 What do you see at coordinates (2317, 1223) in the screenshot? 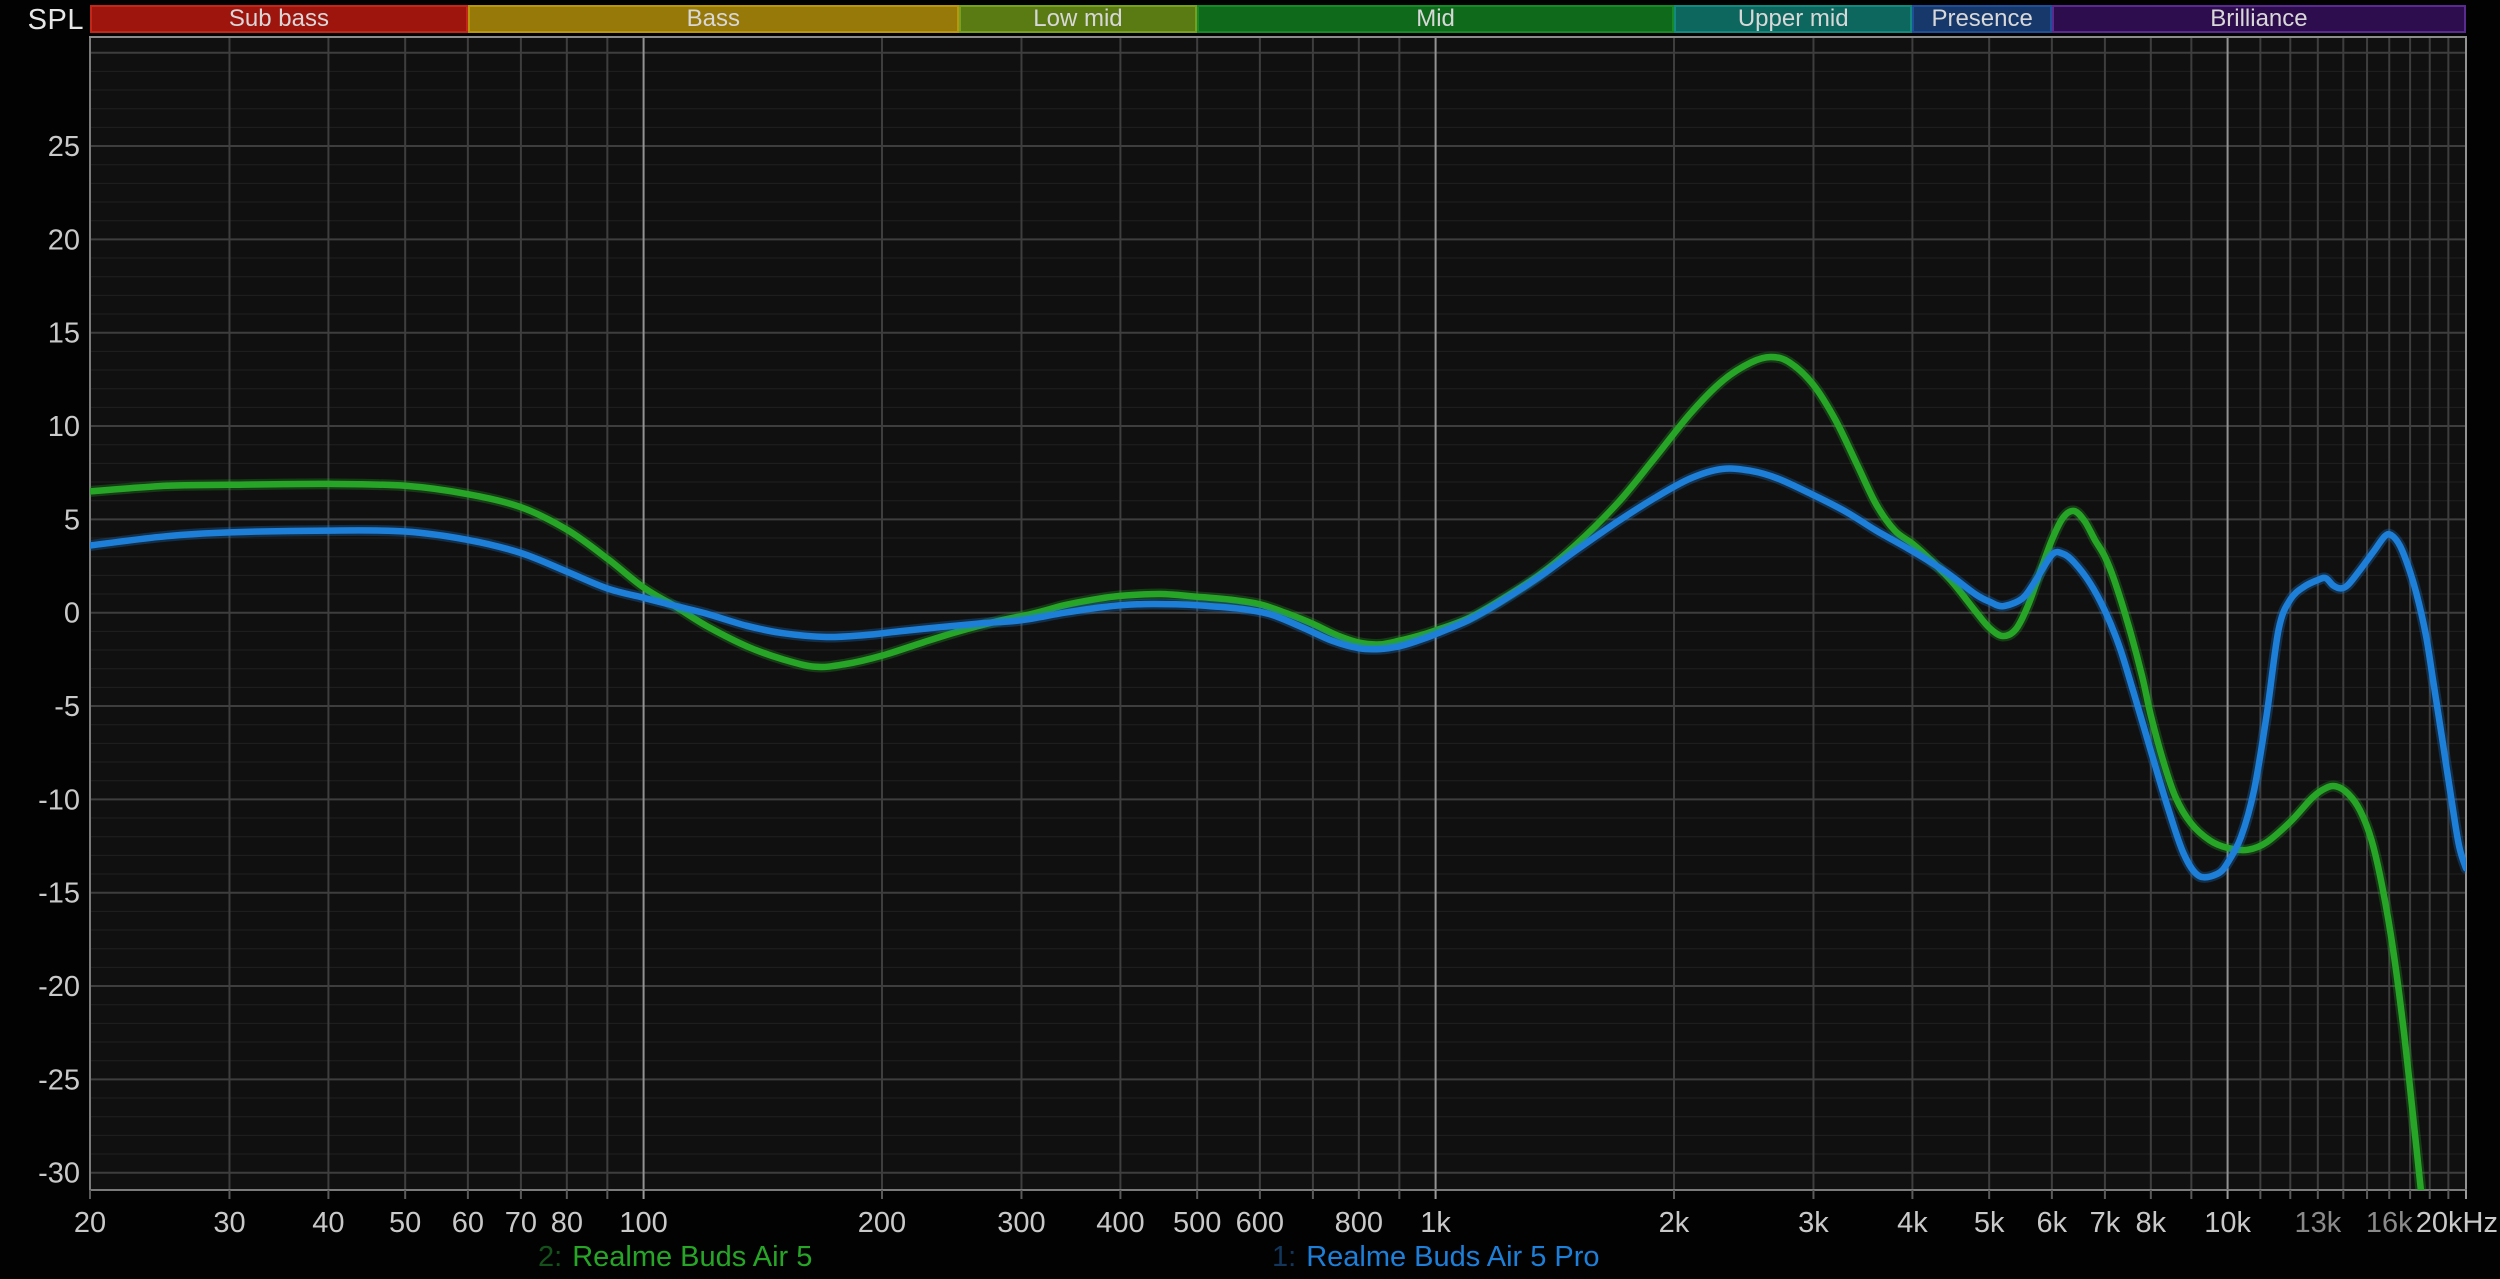
I see `x-axis-tick-label: 13k` at bounding box center [2317, 1223].